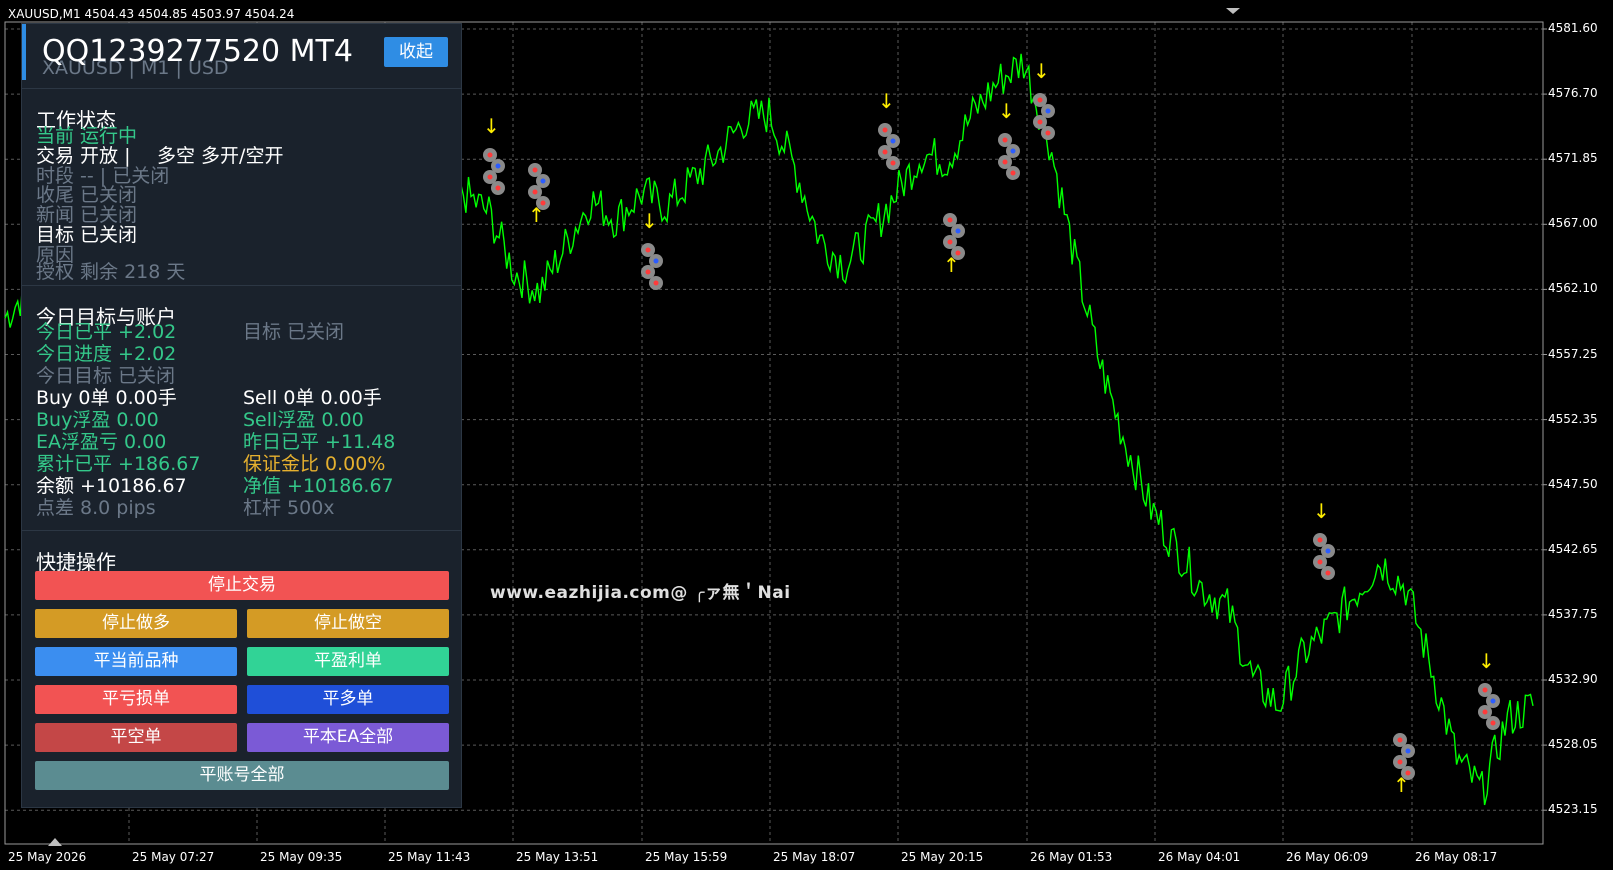 This screenshot has height=870, width=1613. I want to click on watermark: www.eazhijia.com@ ╭ァ無＇Nai, so click(640, 593).